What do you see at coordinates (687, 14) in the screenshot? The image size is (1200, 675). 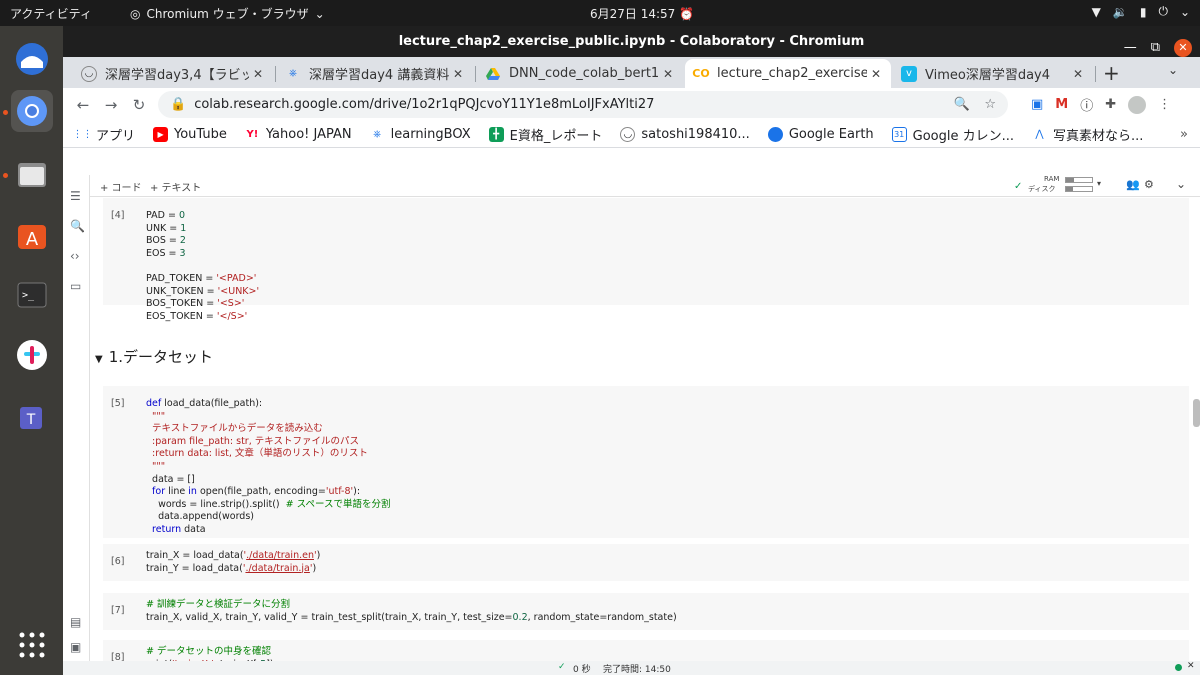 I see `alarm-icon: ⏰` at bounding box center [687, 14].